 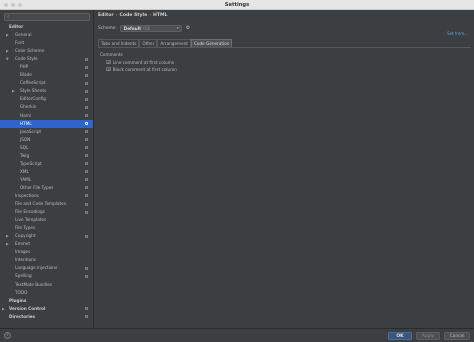 What do you see at coordinates (26, 179) in the screenshot?
I see `sidebar-item-label: YAML` at bounding box center [26, 179].